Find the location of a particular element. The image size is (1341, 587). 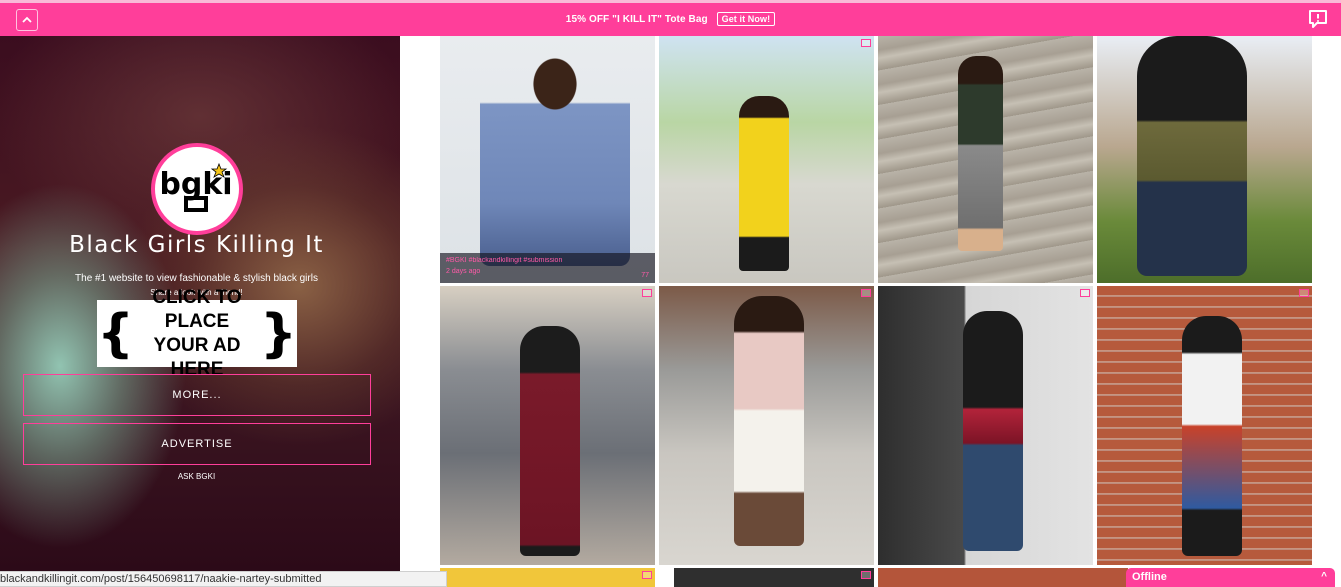

site-title: Black Girls Killing It is located at coordinates (196, 245).